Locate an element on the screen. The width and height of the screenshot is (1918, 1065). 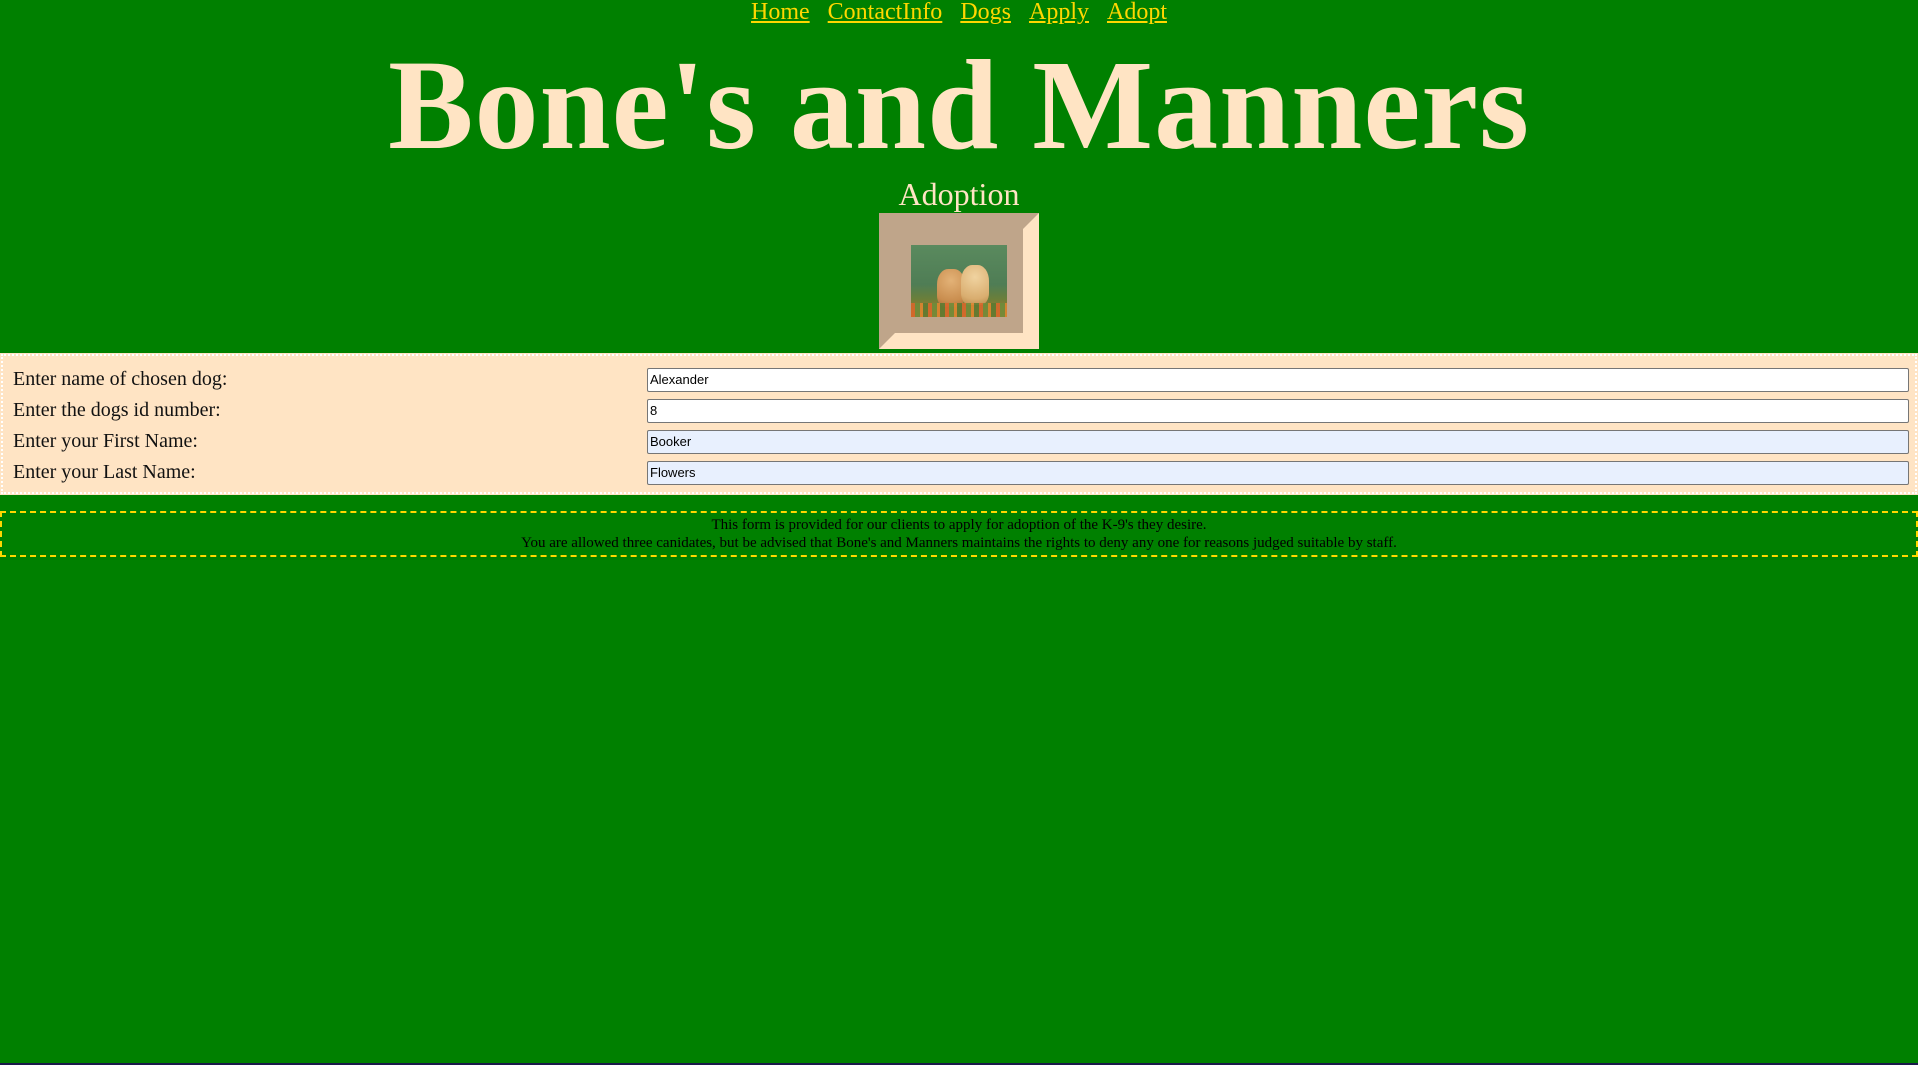
dog-name-label: Enter name of chosen dog: is located at coordinates (120, 379).